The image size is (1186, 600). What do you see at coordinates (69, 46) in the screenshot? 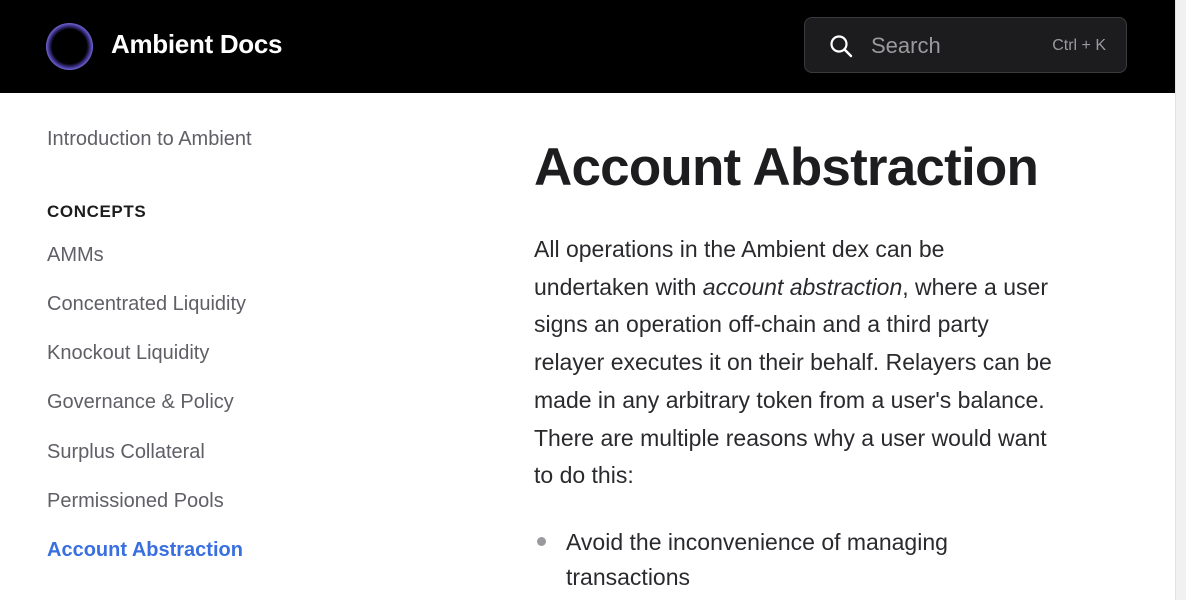
I see `ambient-logo` at bounding box center [69, 46].